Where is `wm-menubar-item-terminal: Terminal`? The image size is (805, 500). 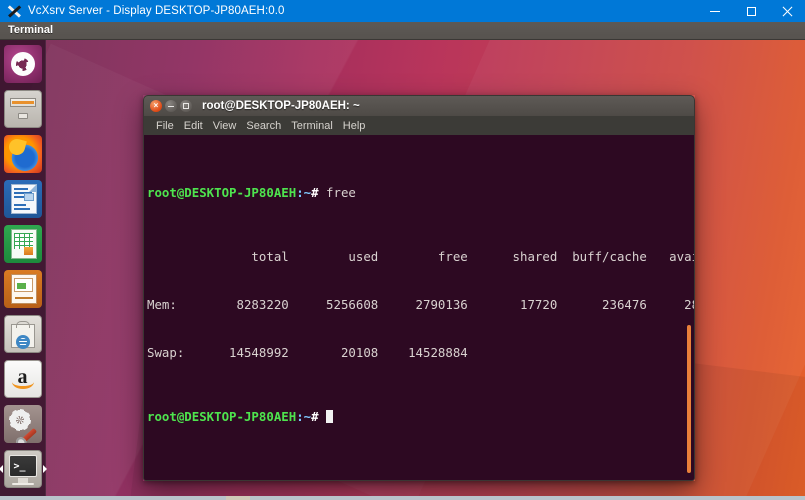 wm-menubar-item-terminal: Terminal is located at coordinates (30, 30).